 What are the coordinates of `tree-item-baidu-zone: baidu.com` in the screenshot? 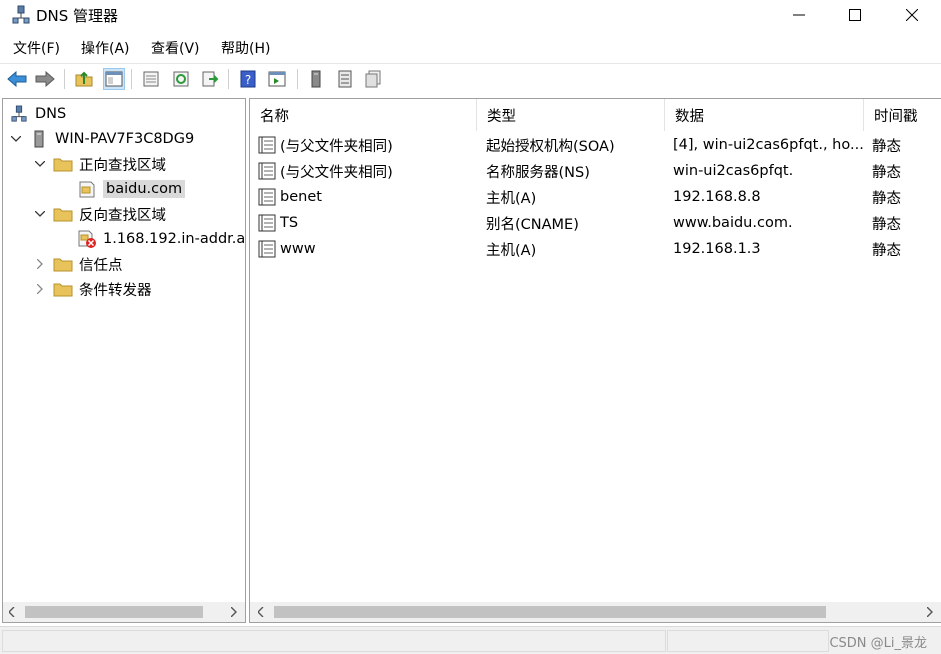 It's located at (131, 189).